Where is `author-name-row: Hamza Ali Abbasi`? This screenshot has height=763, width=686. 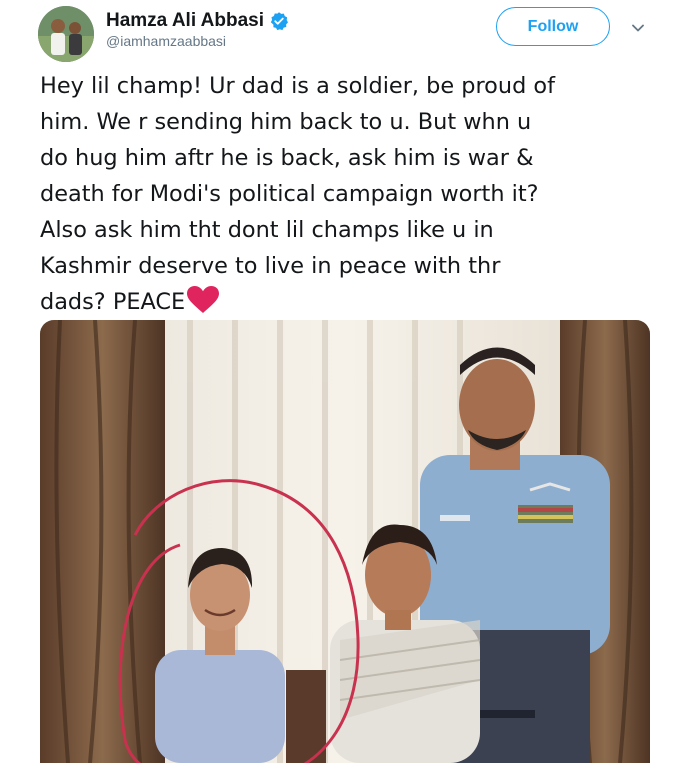 author-name-row: Hamza Ali Abbasi is located at coordinates (197, 21).